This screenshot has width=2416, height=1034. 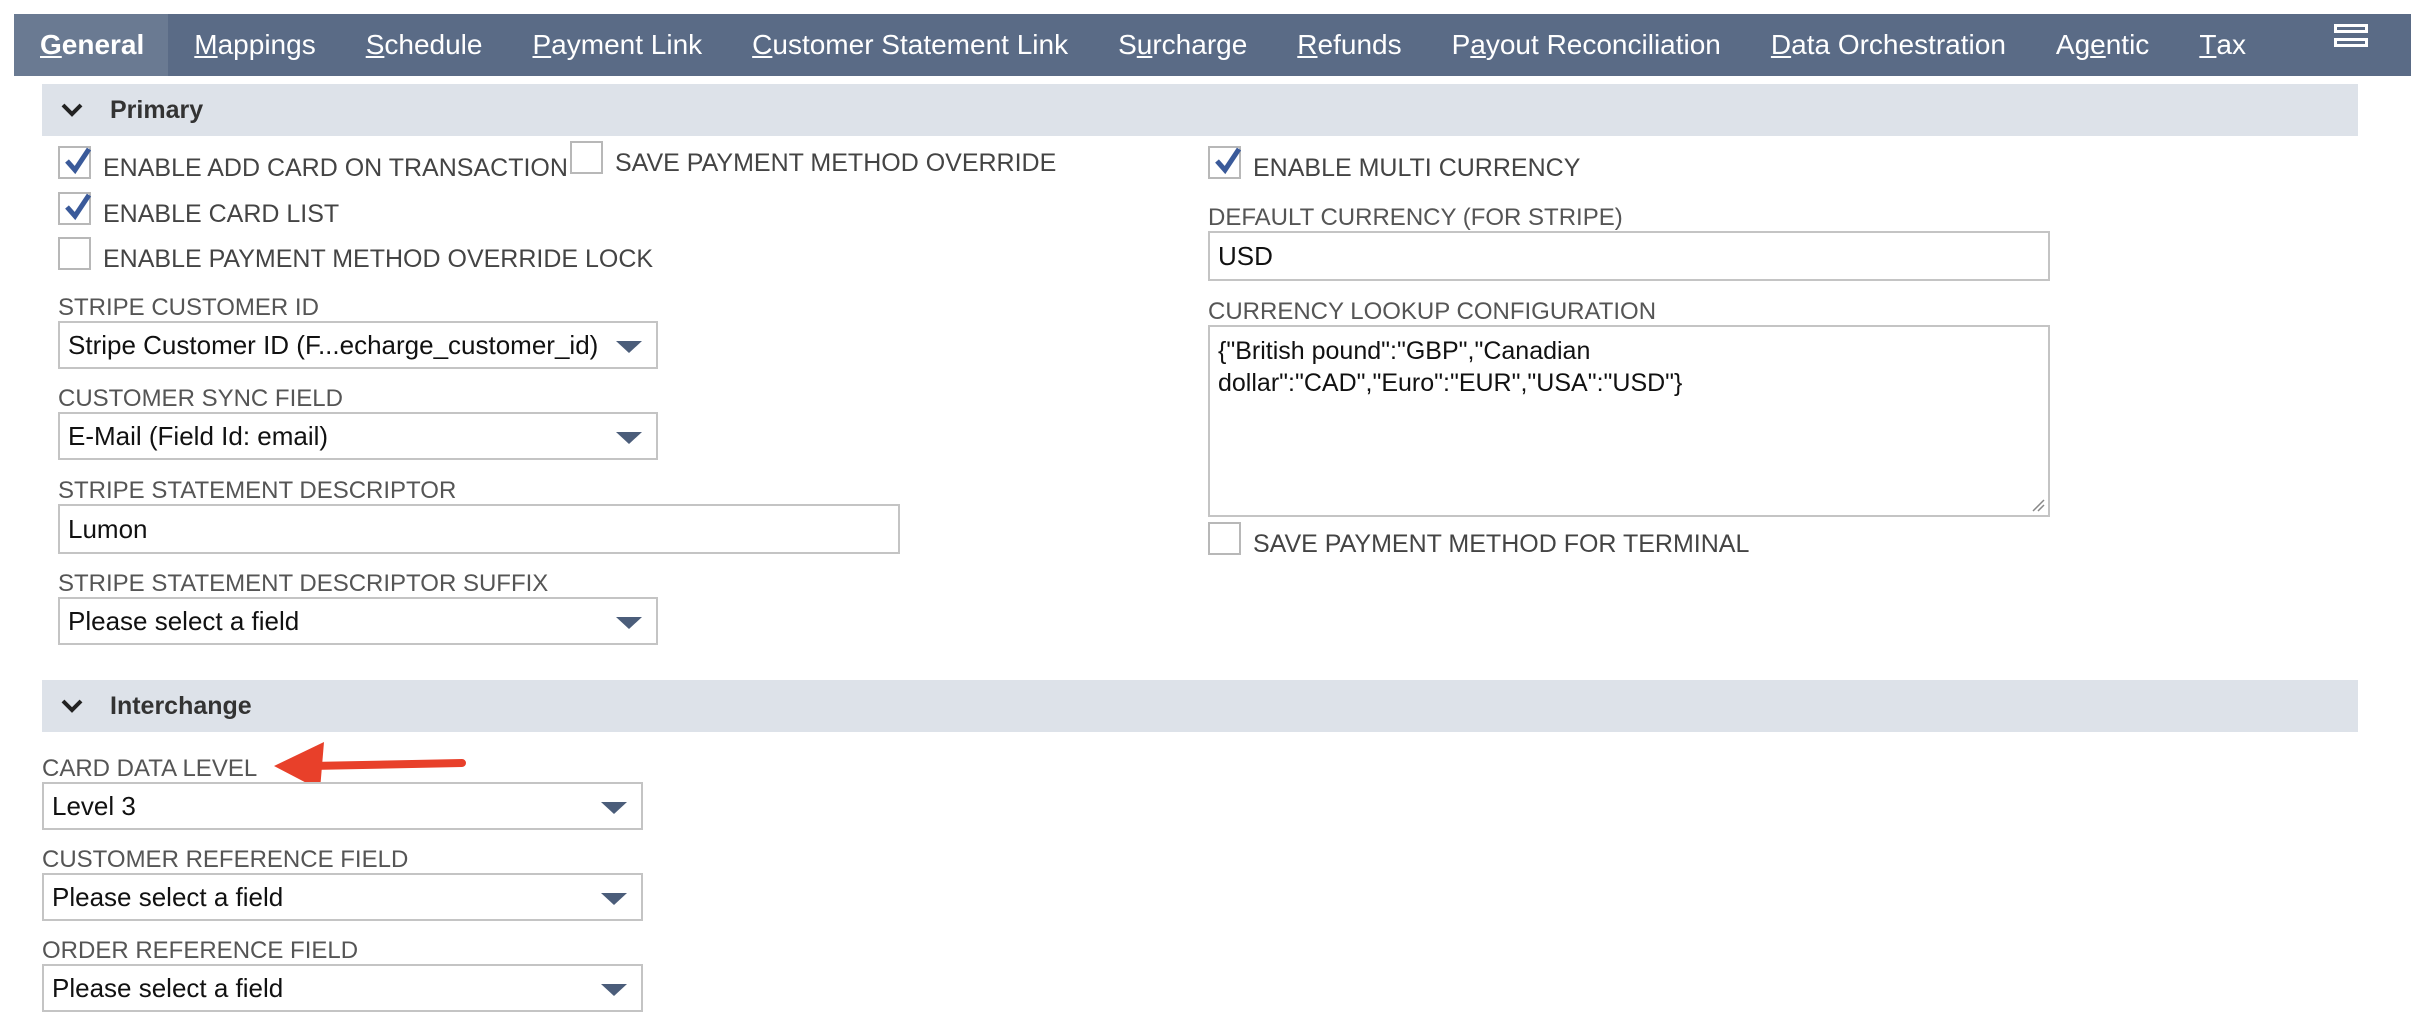 What do you see at coordinates (1898, 44) in the screenshot?
I see `tab-label: ata Orchestration` at bounding box center [1898, 44].